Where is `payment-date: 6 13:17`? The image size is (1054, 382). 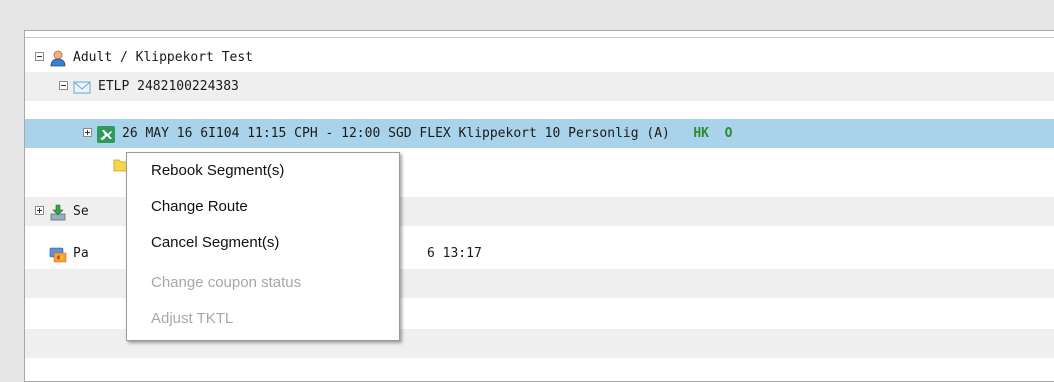 payment-date: 6 13:17 is located at coordinates (454, 253).